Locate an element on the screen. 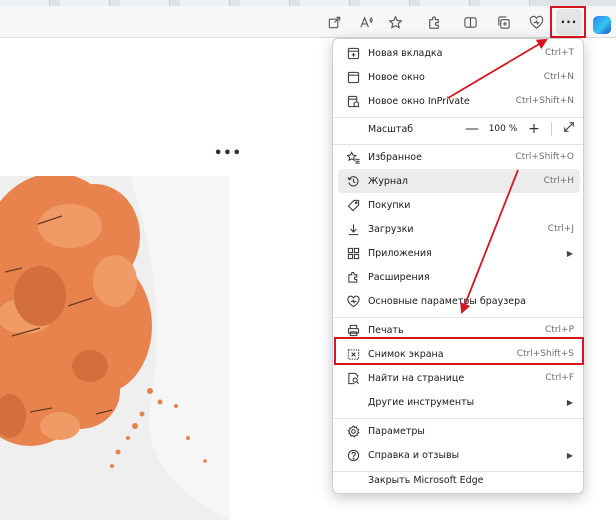 The height and width of the screenshot is (520, 616). help-icon is located at coordinates (353, 455).